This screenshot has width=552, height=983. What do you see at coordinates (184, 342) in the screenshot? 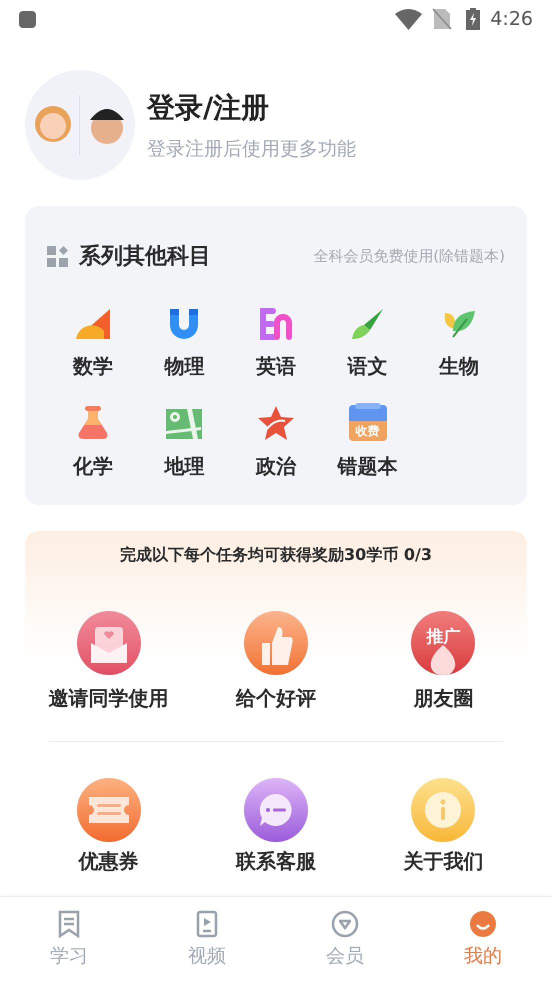
I see `subject-item: 物理` at bounding box center [184, 342].